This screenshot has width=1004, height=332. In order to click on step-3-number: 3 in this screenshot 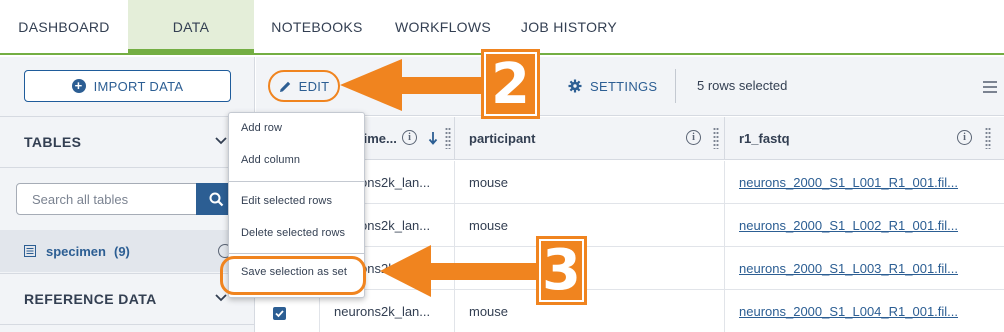, I will do `click(561, 270)`.